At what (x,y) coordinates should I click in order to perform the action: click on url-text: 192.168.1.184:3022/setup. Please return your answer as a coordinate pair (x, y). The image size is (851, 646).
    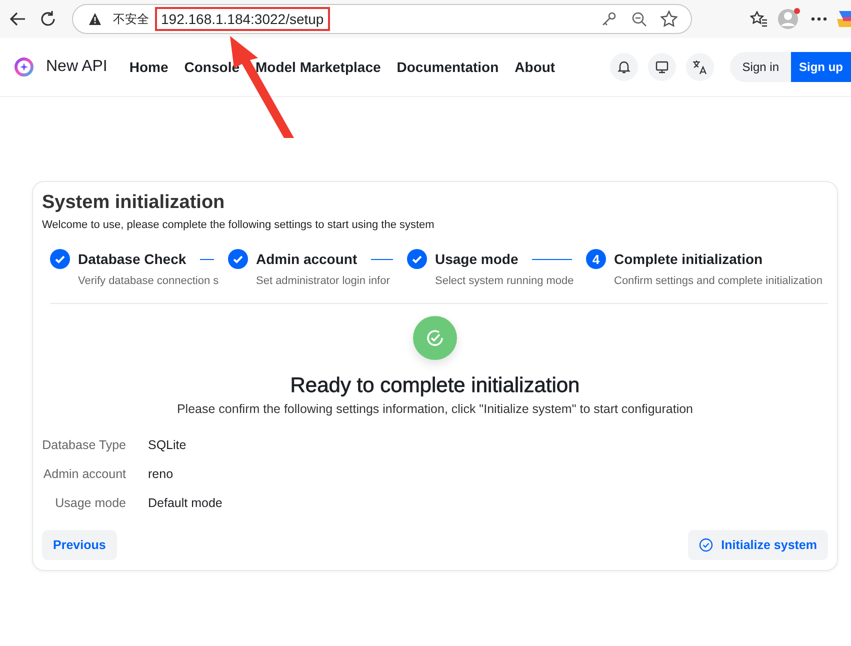
    Looking at the image, I should click on (242, 19).